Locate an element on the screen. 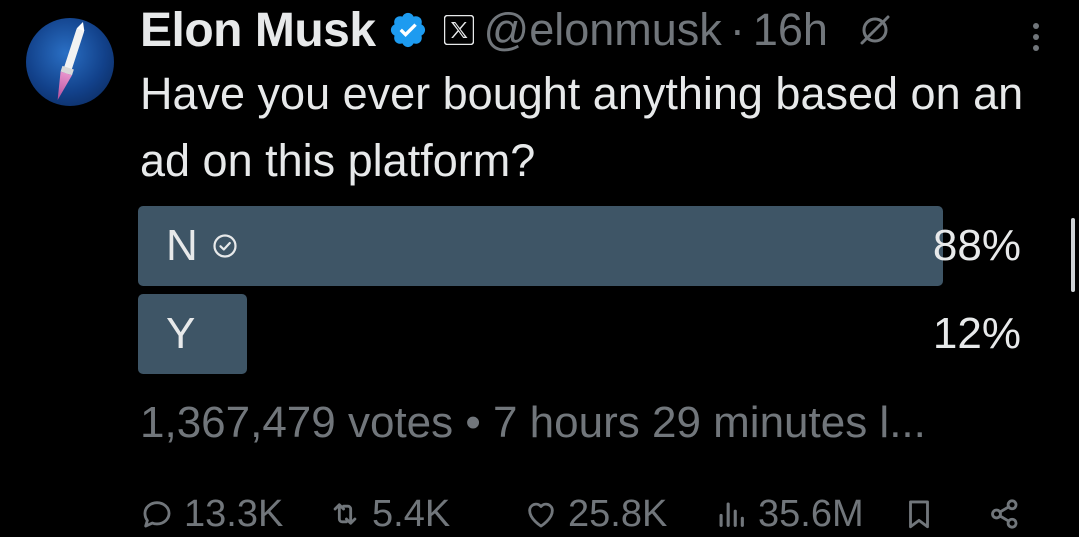 Image resolution: width=1079 pixels, height=537 pixels. x-logo-icon is located at coordinates (458, 30).